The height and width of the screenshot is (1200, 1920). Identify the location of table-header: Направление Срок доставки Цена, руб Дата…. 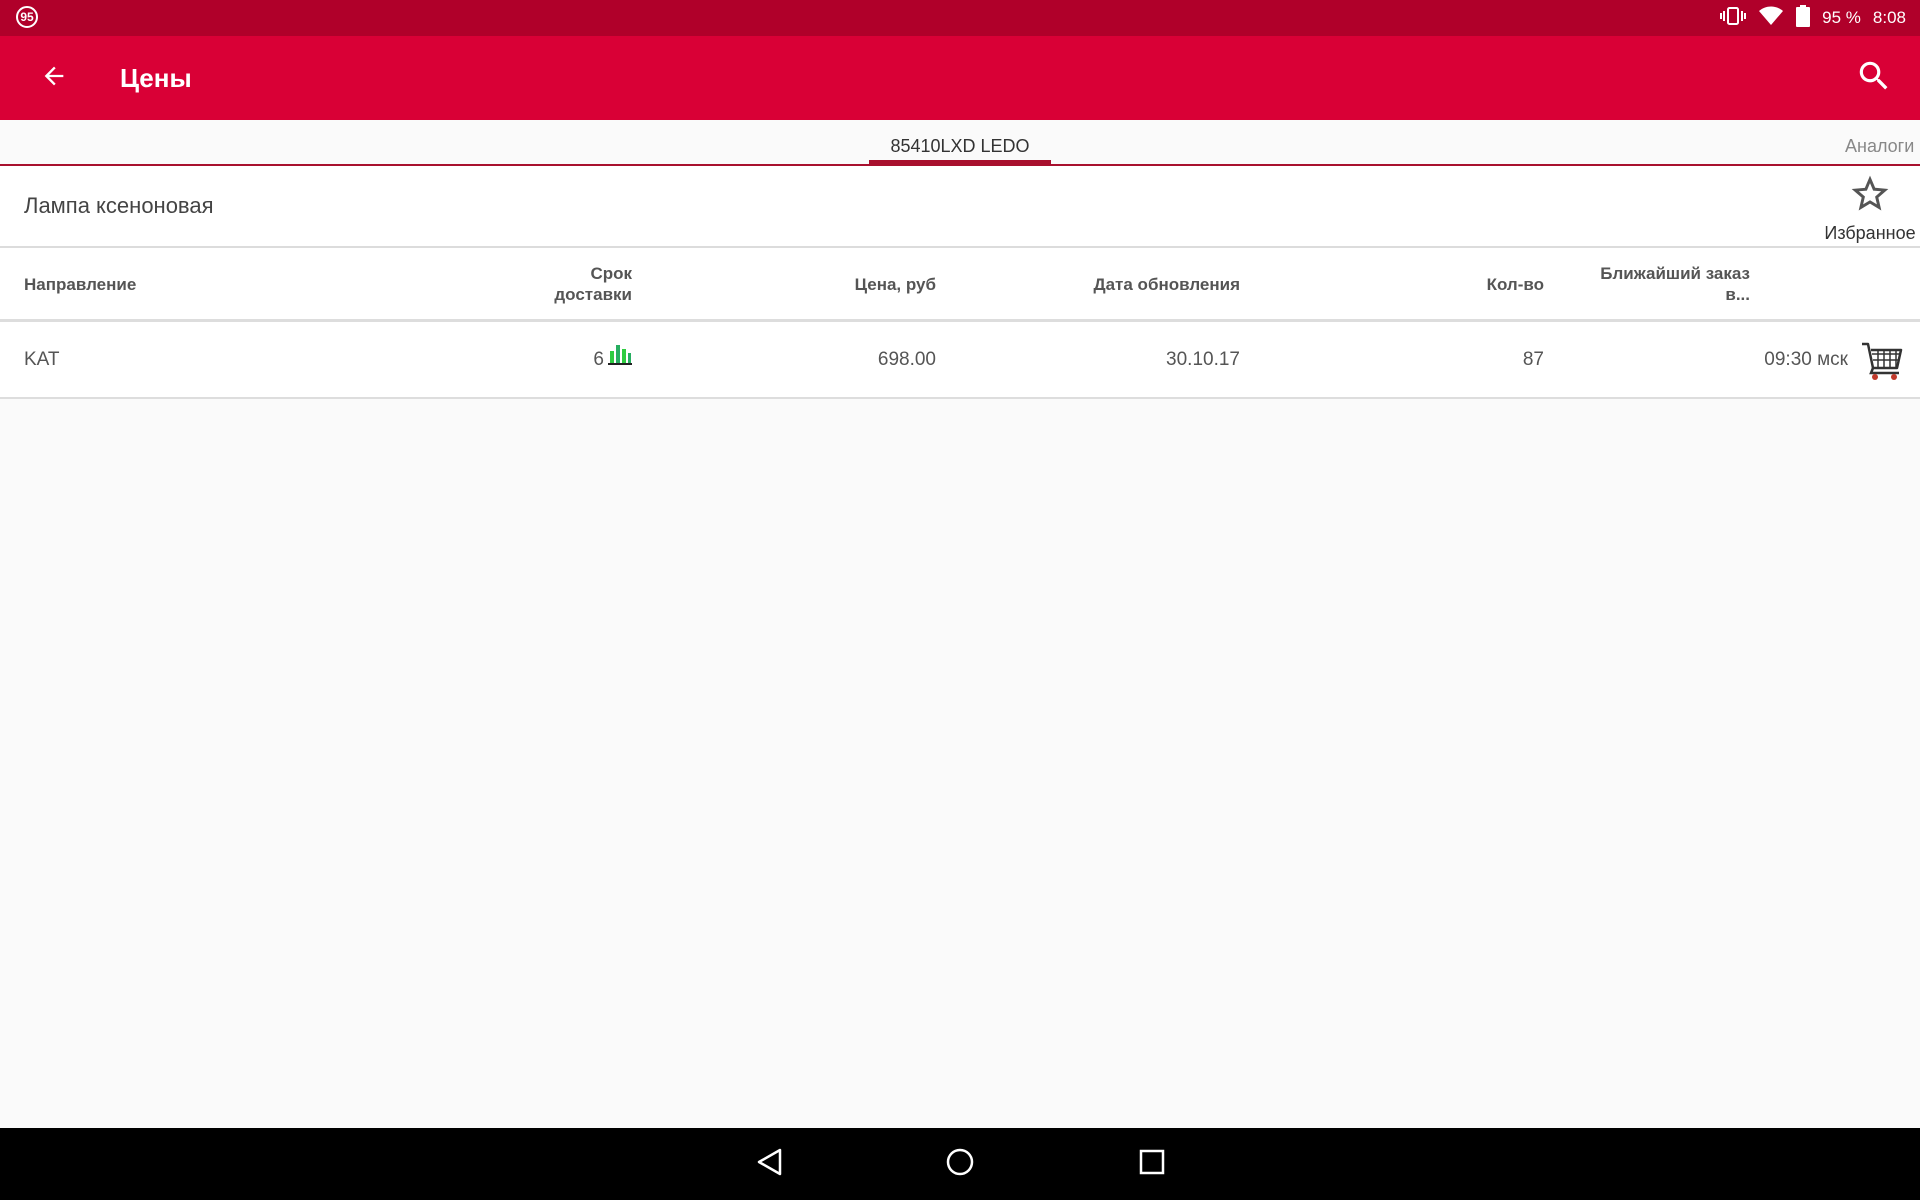
(960, 285).